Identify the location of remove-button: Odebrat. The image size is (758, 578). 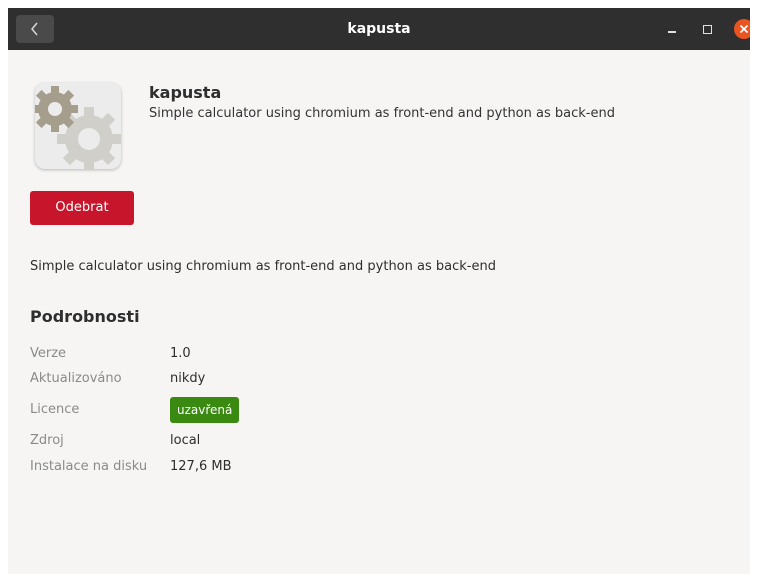
(82, 208).